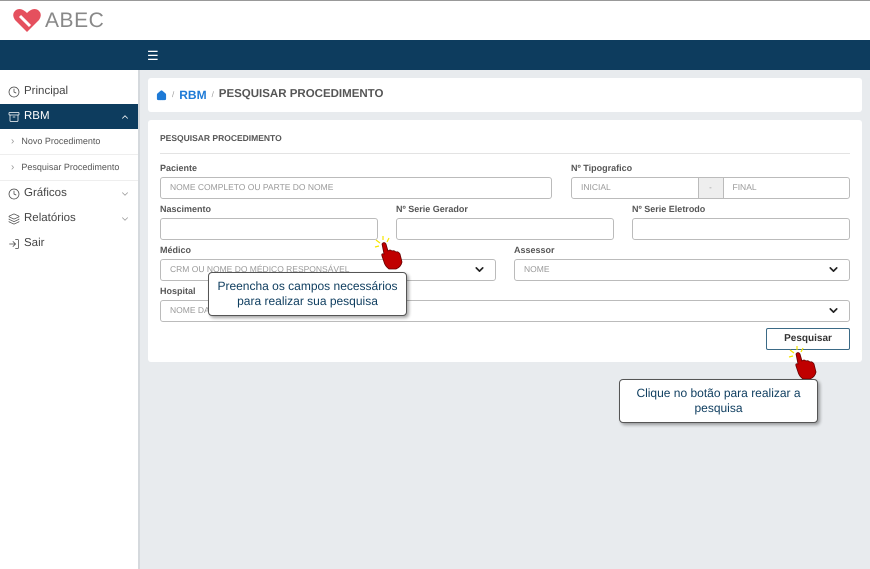 This screenshot has height=569, width=870. Describe the element at coordinates (69, 142) in the screenshot. I see `sidebar-subitem: › Novo Procedimento` at that location.